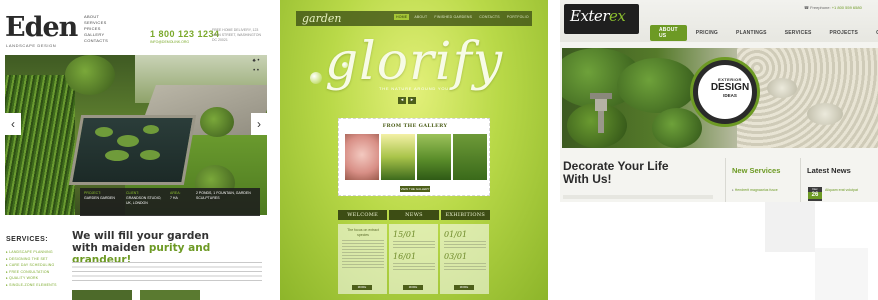 This screenshot has height=300, width=878. What do you see at coordinates (363, 232) in the screenshot?
I see `welcome-title: The focus on extract species` at bounding box center [363, 232].